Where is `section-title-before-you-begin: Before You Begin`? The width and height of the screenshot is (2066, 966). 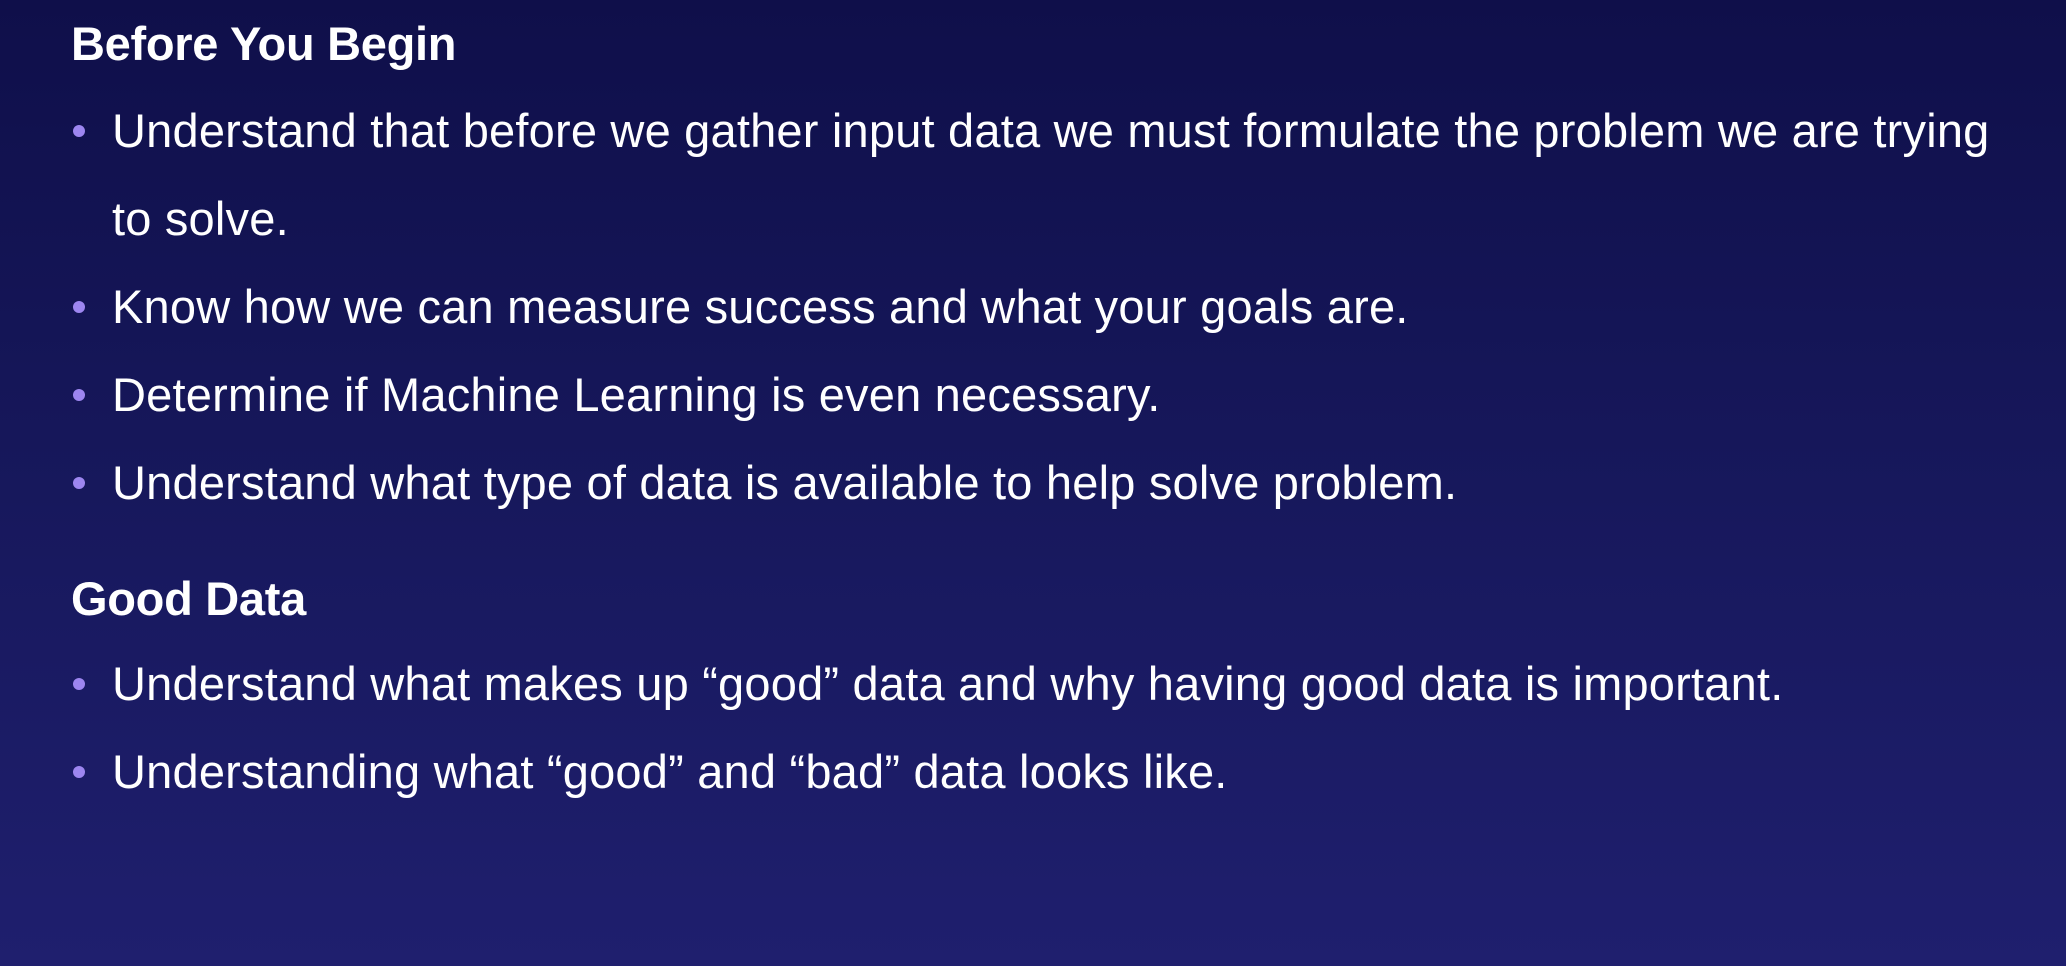 section-title-before-you-begin: Before You Begin is located at coordinates (264, 43).